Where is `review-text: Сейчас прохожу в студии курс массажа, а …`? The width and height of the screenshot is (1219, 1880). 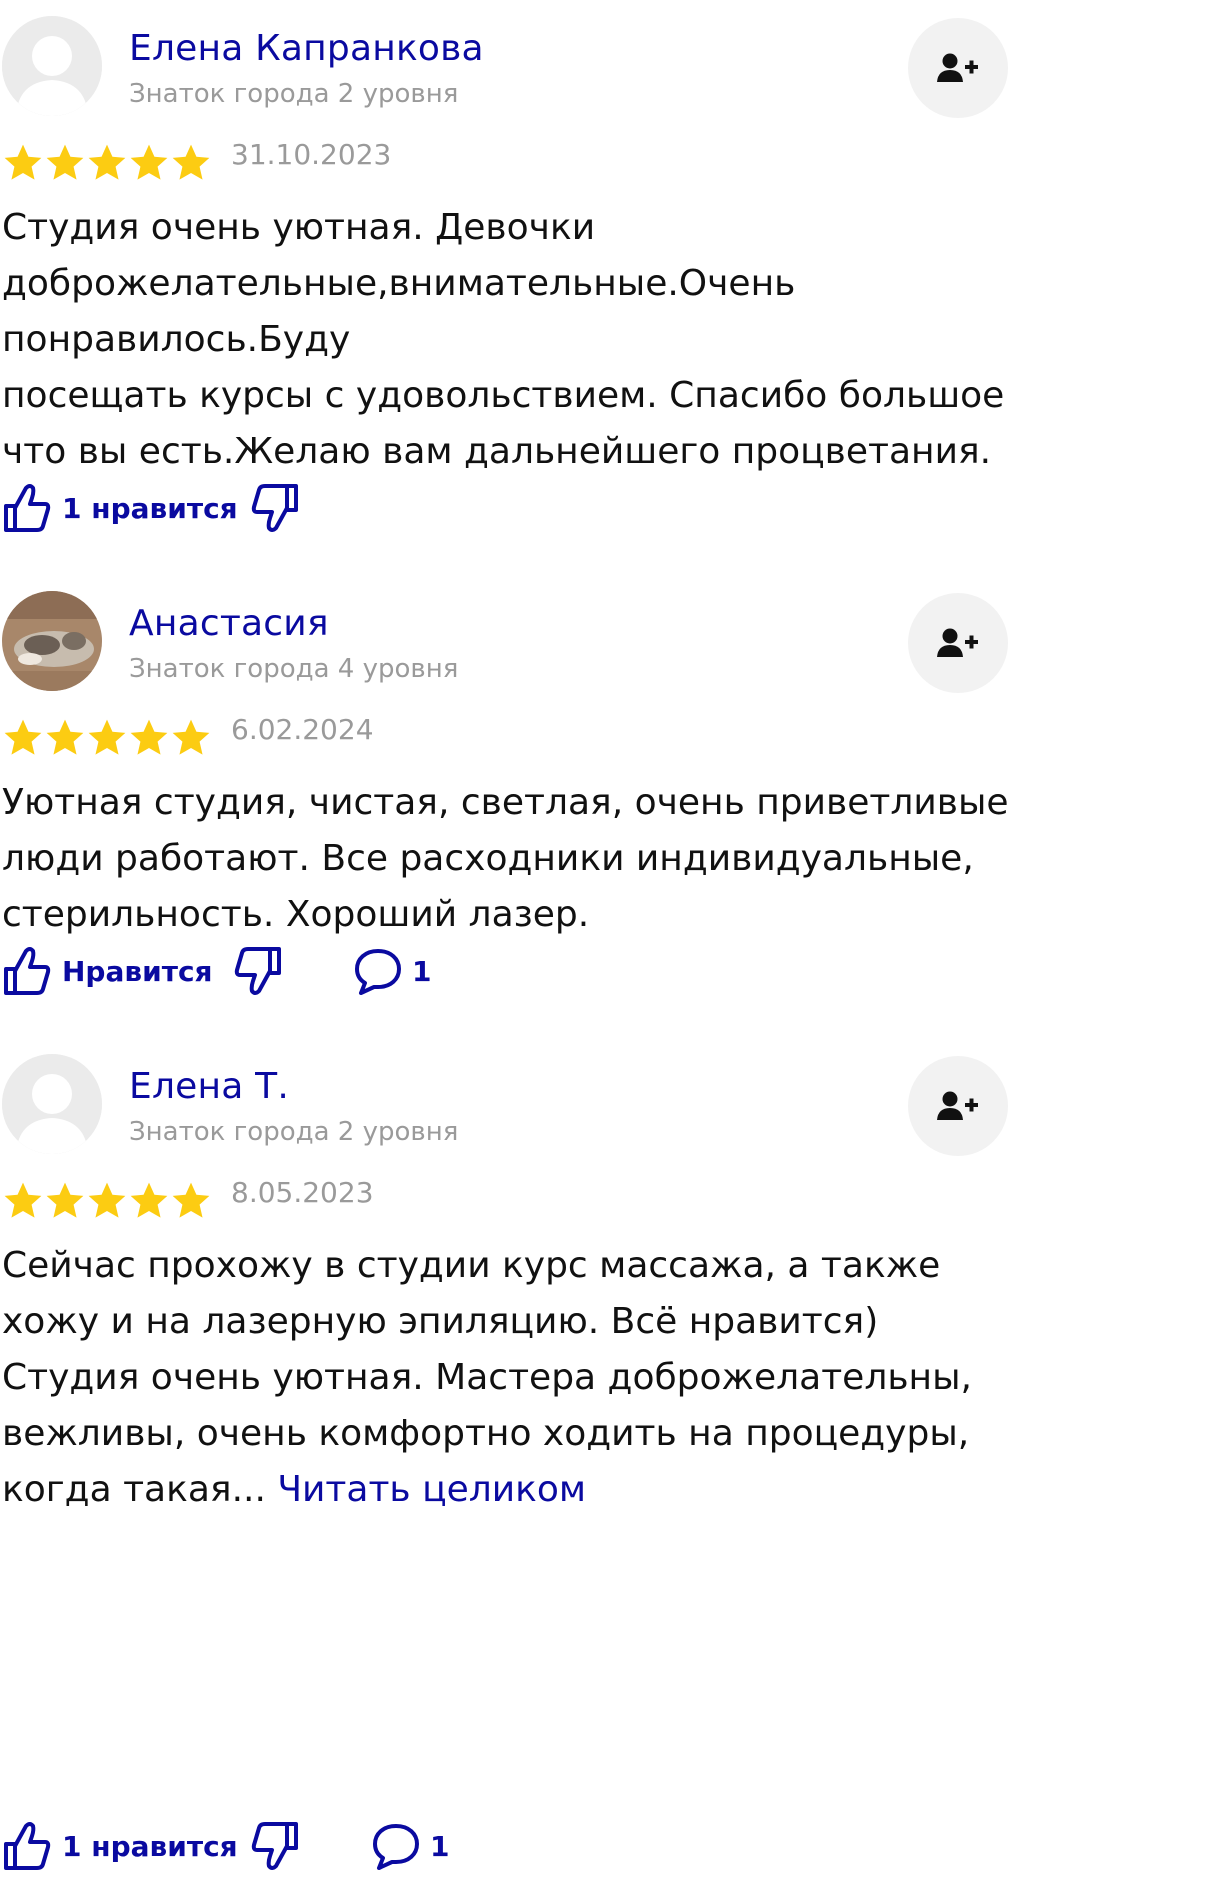 review-text: Сейчас прохожу в студии курс массажа, а … is located at coordinates (609, 1378).